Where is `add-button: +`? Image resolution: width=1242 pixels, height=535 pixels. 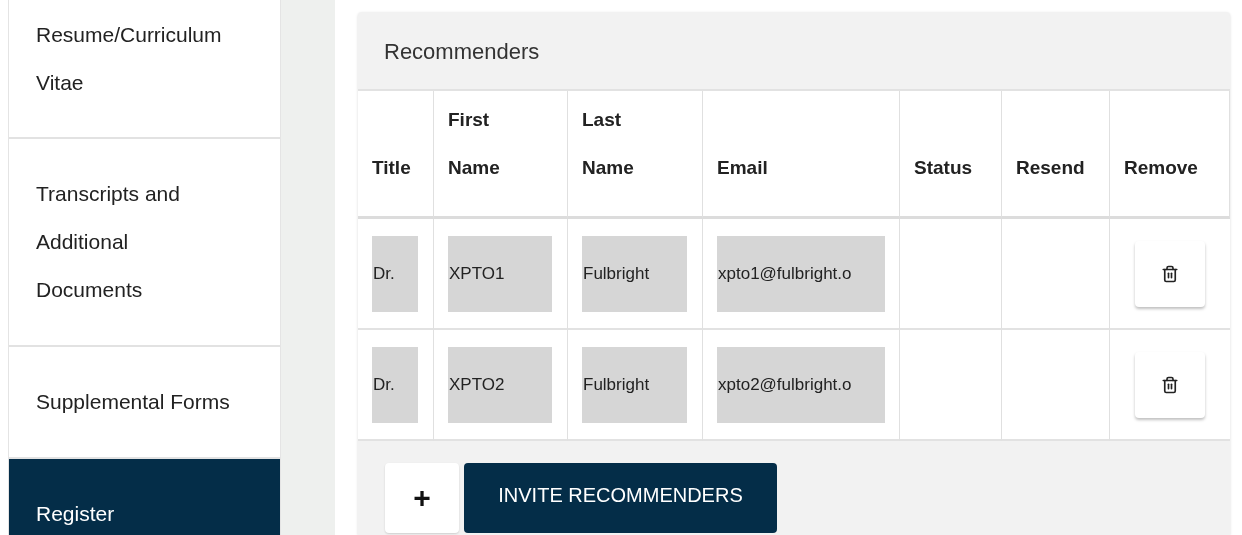 add-button: + is located at coordinates (422, 498).